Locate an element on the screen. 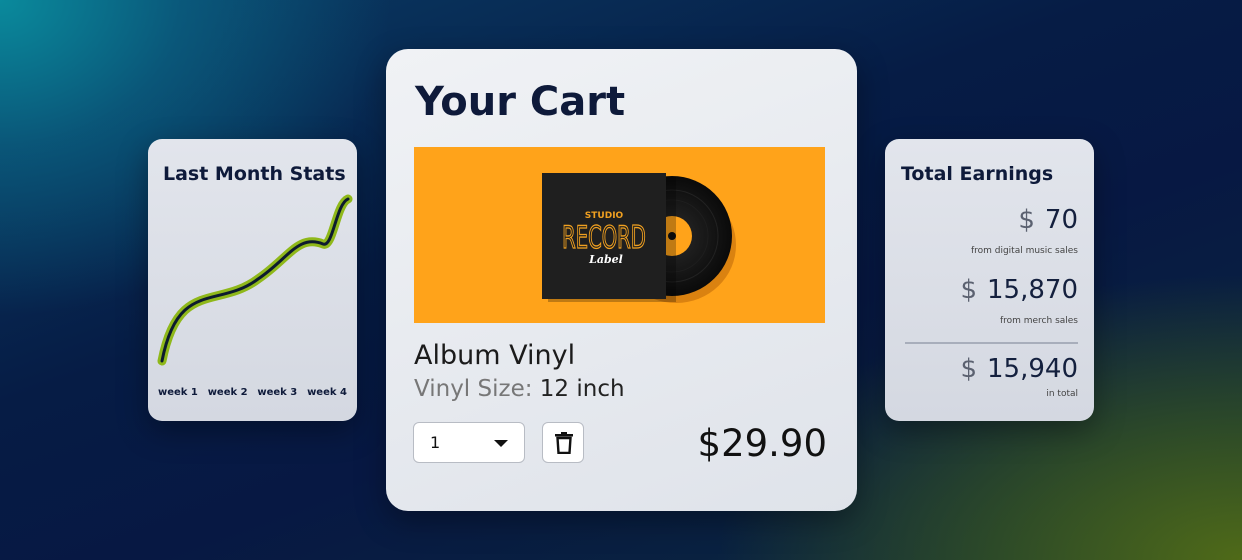 This screenshot has width=1242, height=560. week-axis: week 1 week 2 week 3 week 4 is located at coordinates (252, 392).